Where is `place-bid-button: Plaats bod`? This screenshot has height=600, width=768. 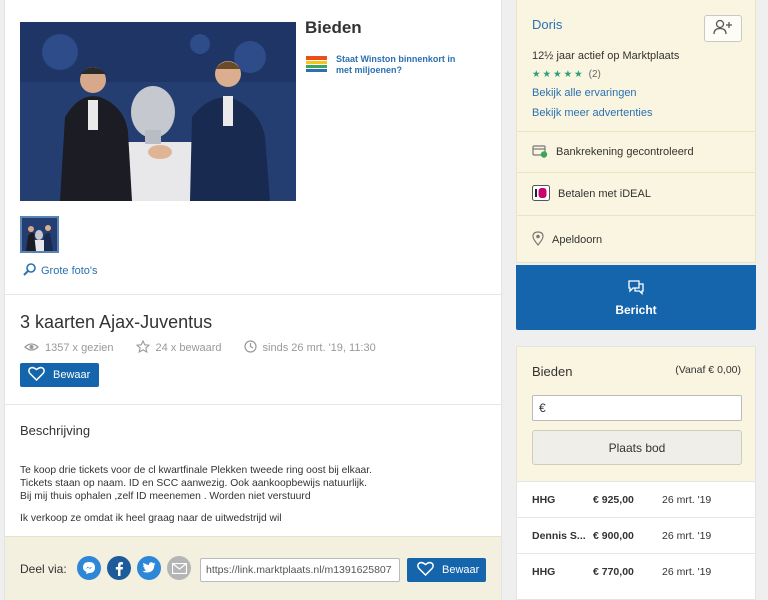 place-bid-button: Plaats bod is located at coordinates (637, 447).